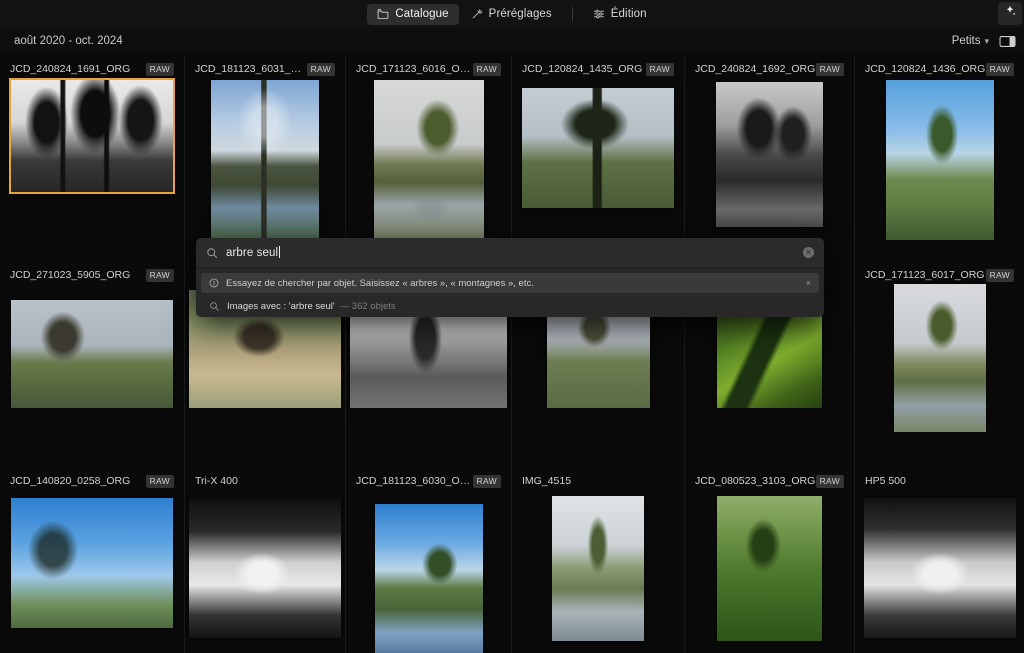  What do you see at coordinates (599, 14) in the screenshot?
I see `sliders-icon` at bounding box center [599, 14].